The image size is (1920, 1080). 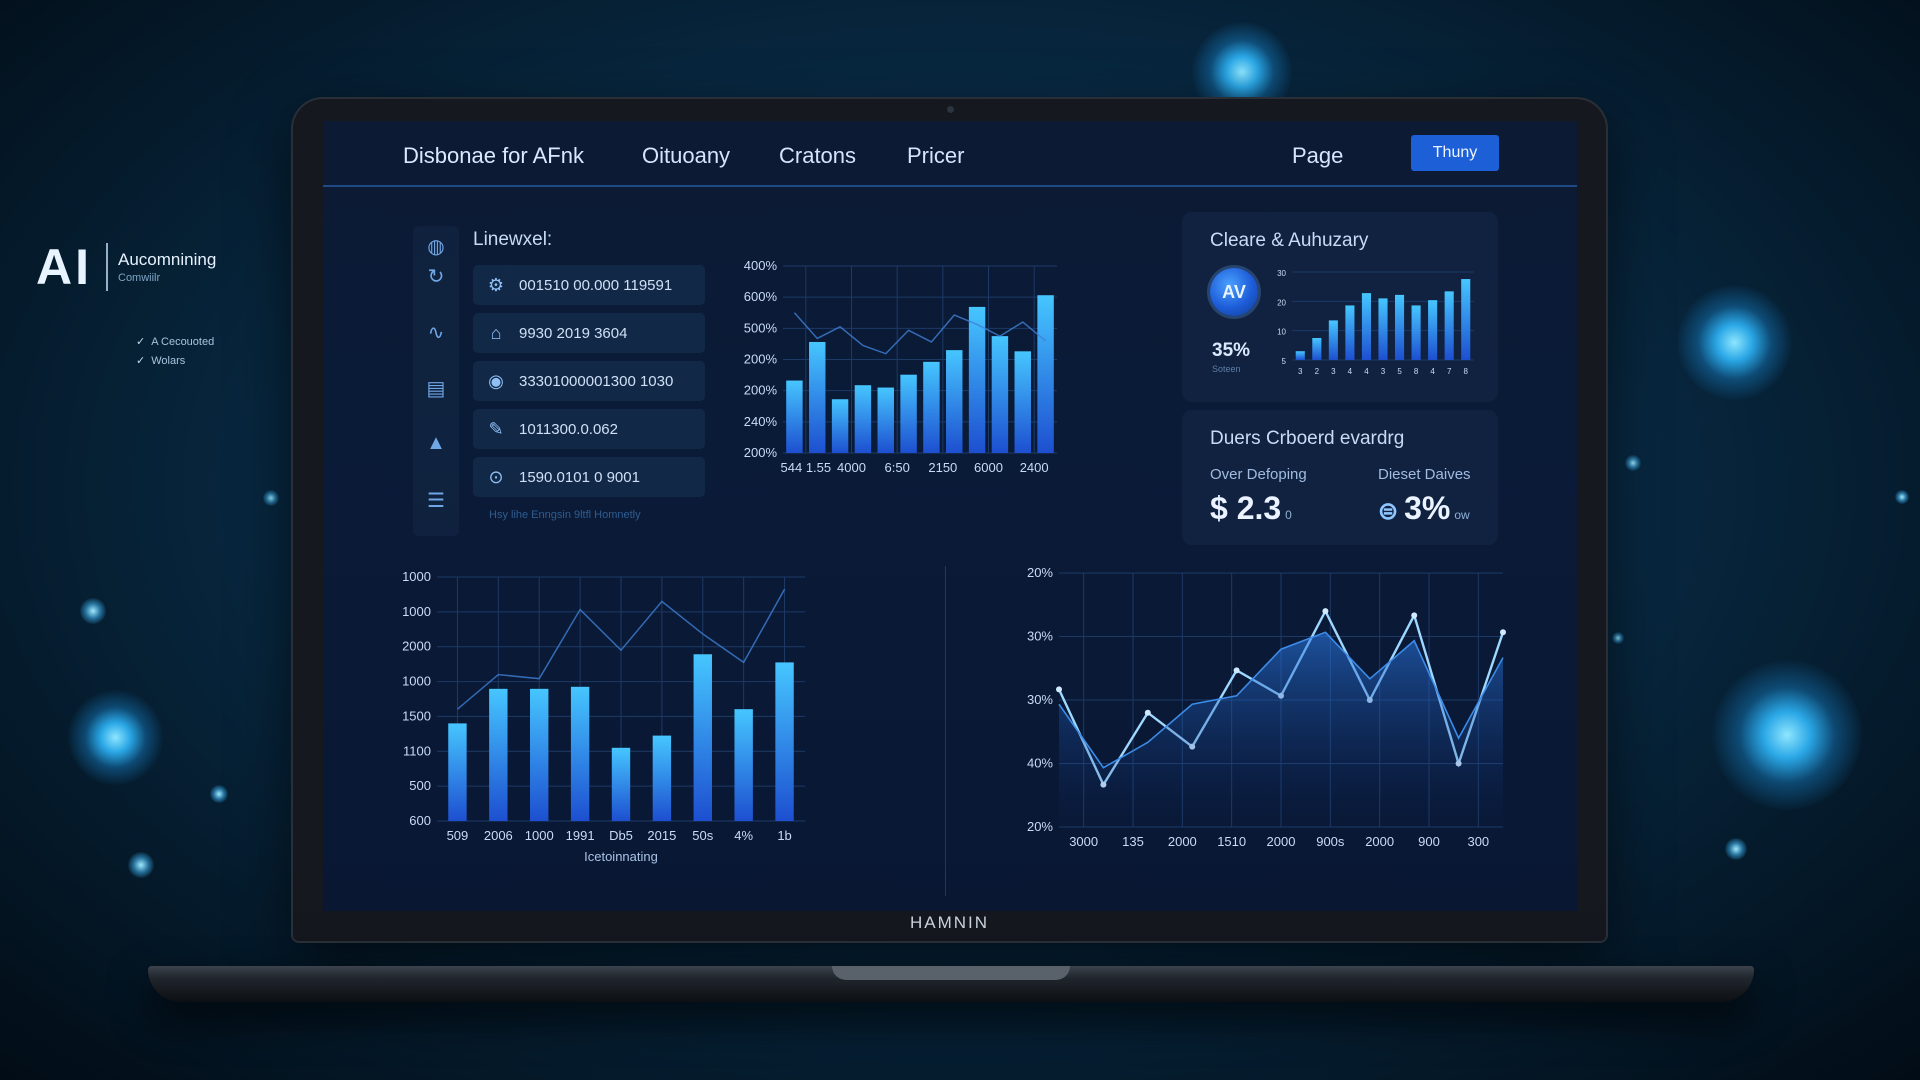 I want to click on nav-item-cratons: Cratons, so click(x=817, y=156).